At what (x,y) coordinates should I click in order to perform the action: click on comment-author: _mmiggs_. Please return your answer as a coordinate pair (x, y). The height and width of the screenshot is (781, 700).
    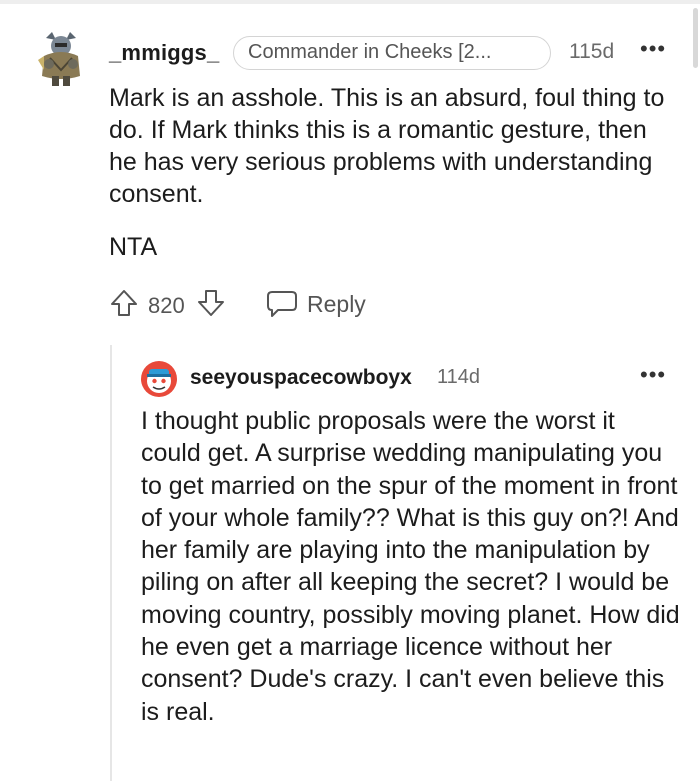
    Looking at the image, I should click on (164, 53).